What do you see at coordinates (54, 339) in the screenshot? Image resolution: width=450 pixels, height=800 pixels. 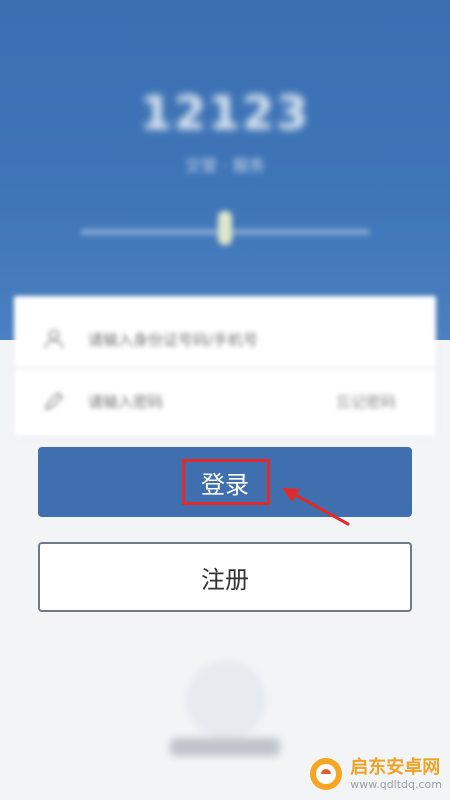 I see `user-icon` at bounding box center [54, 339].